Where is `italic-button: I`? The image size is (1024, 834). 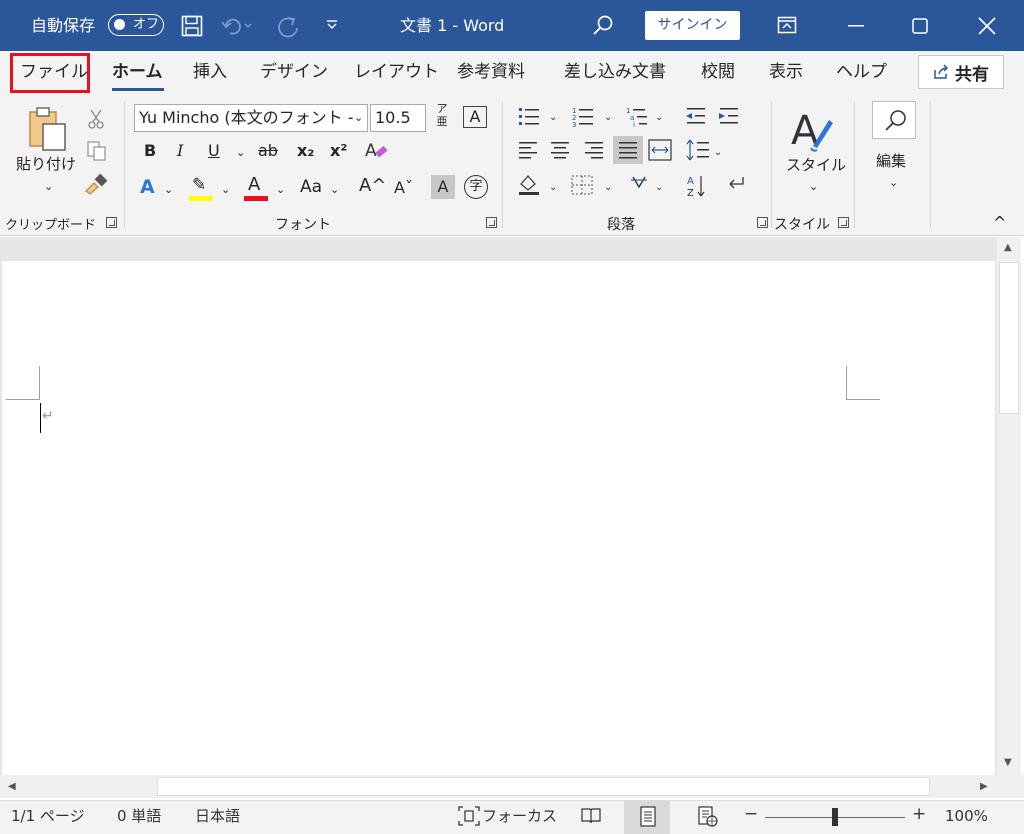 italic-button: I is located at coordinates (180, 151).